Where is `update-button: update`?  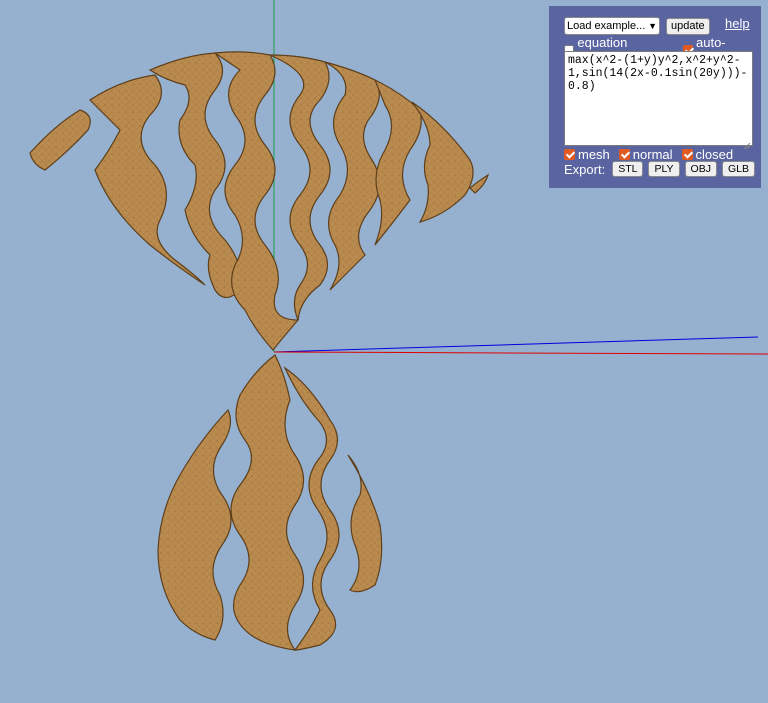 update-button: update is located at coordinates (688, 26).